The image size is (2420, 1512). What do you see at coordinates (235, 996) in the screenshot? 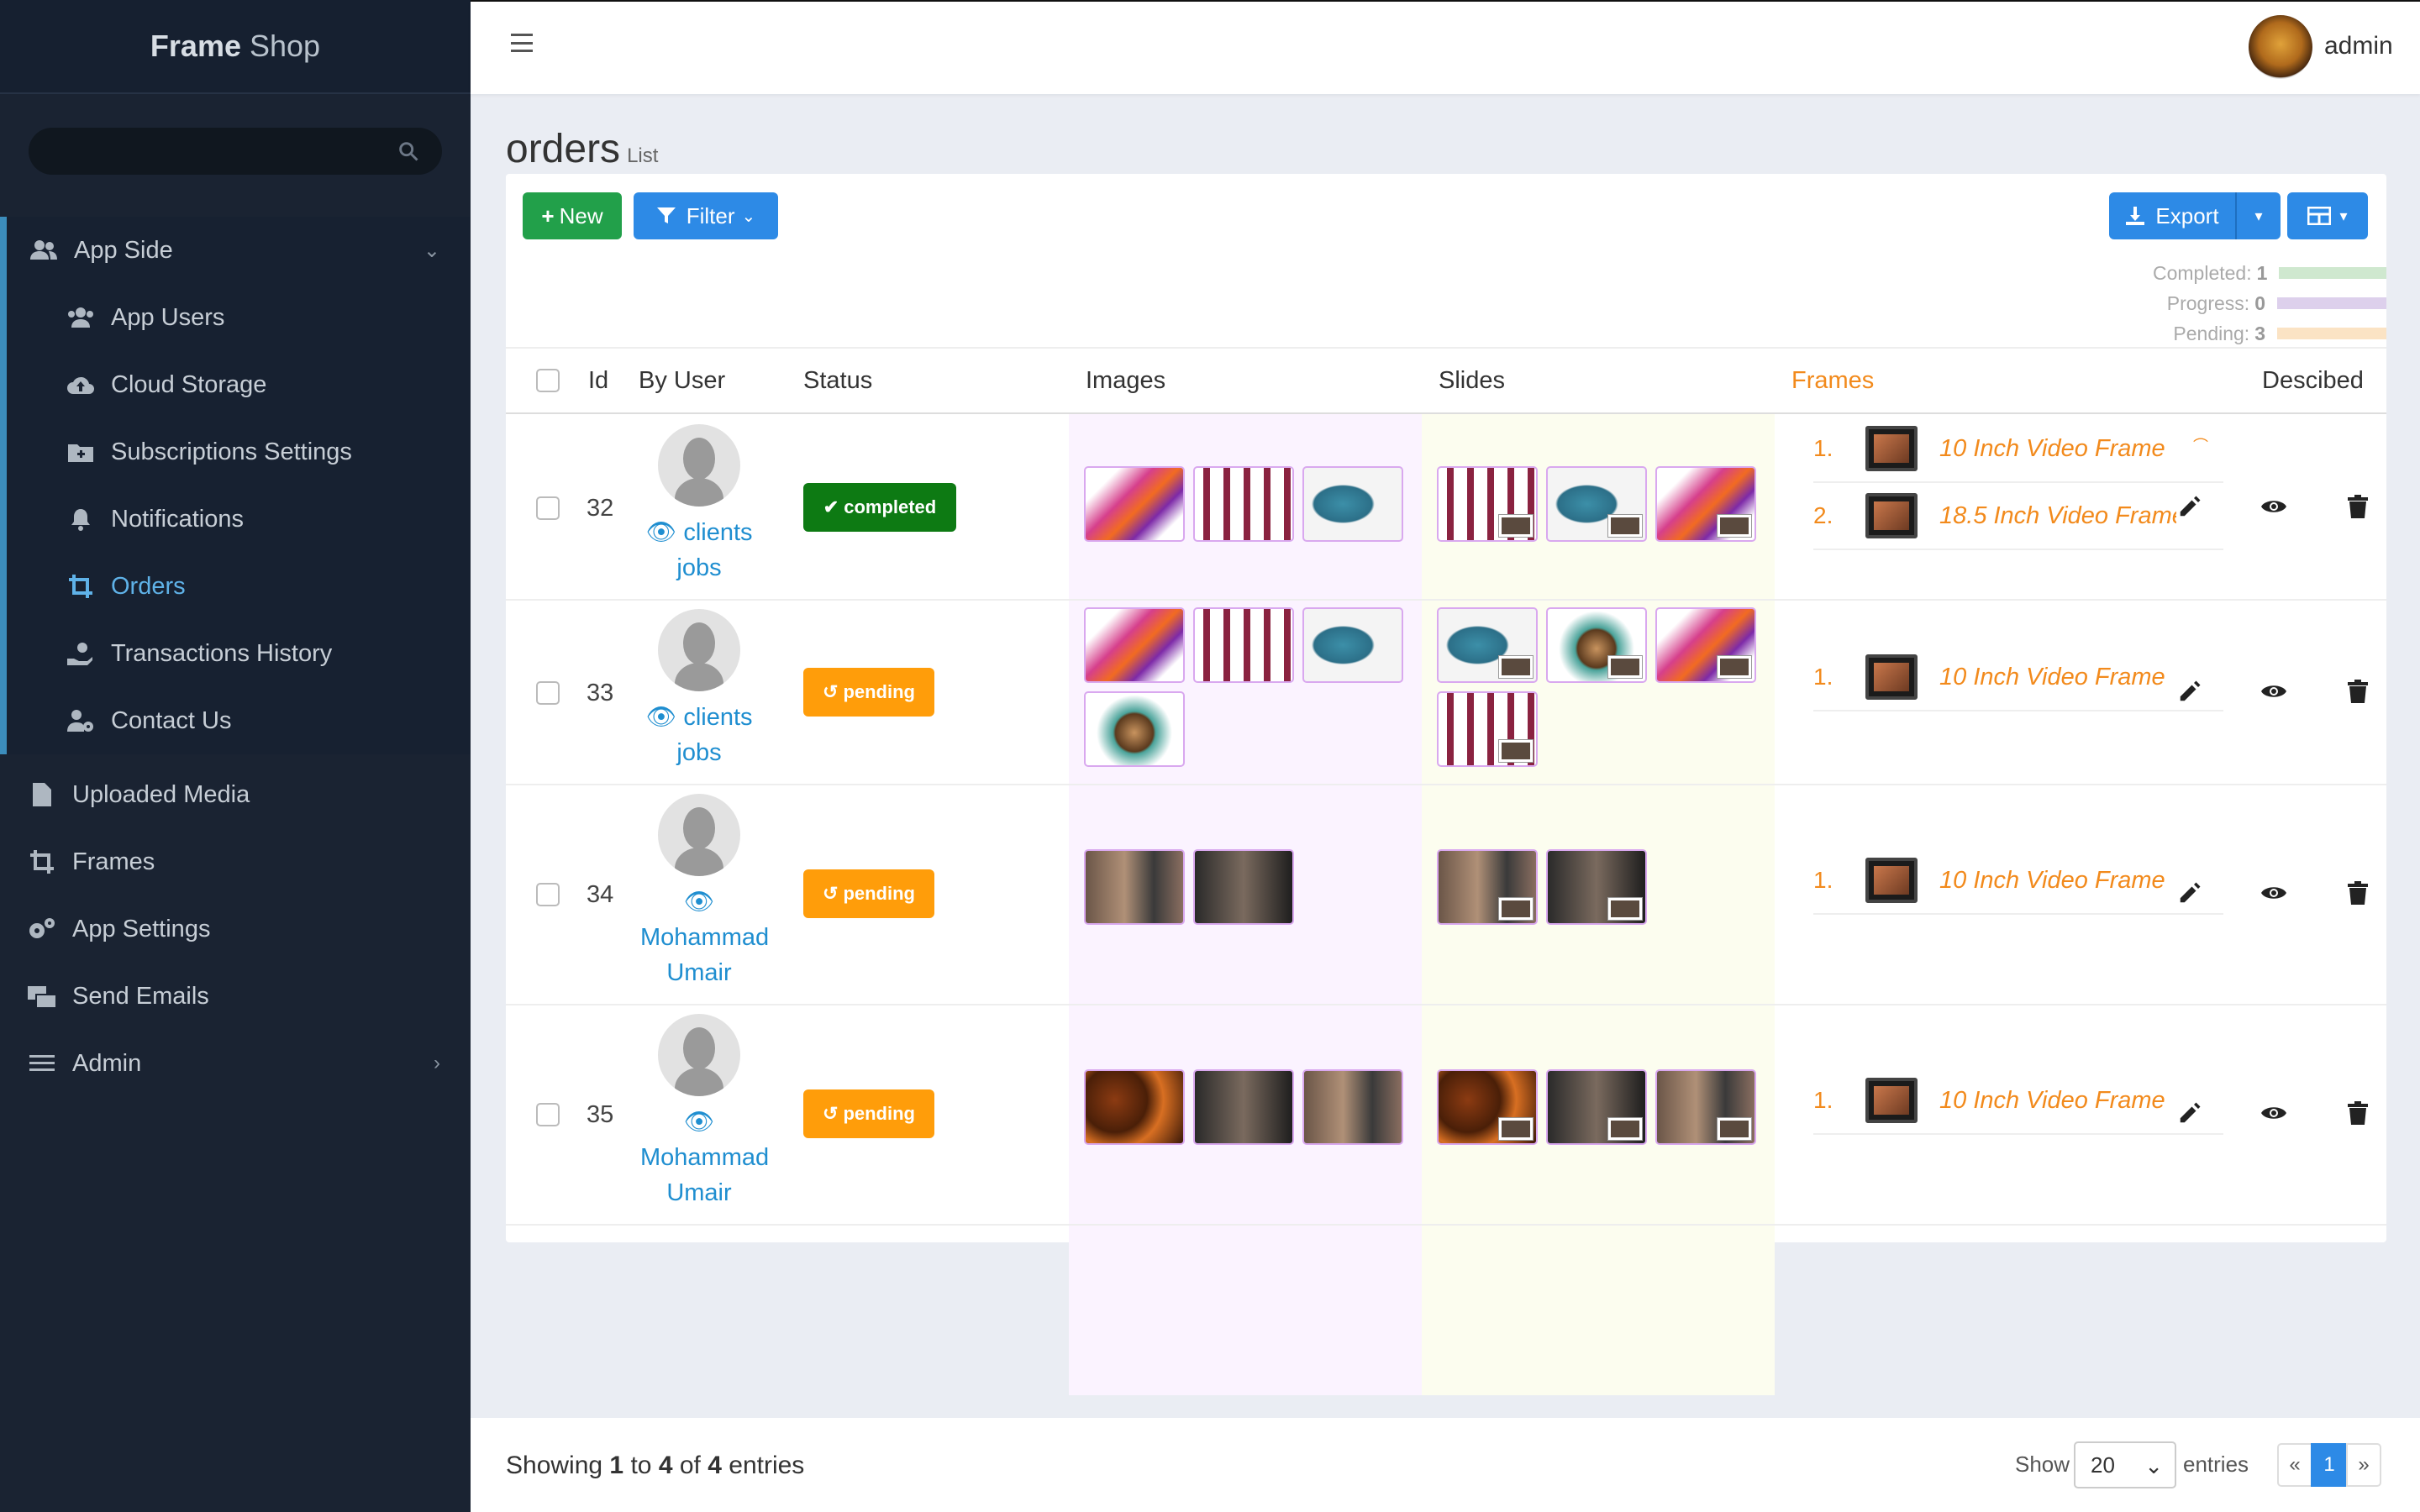
I see `sidebar-item-send-emails: Send Emails` at bounding box center [235, 996].